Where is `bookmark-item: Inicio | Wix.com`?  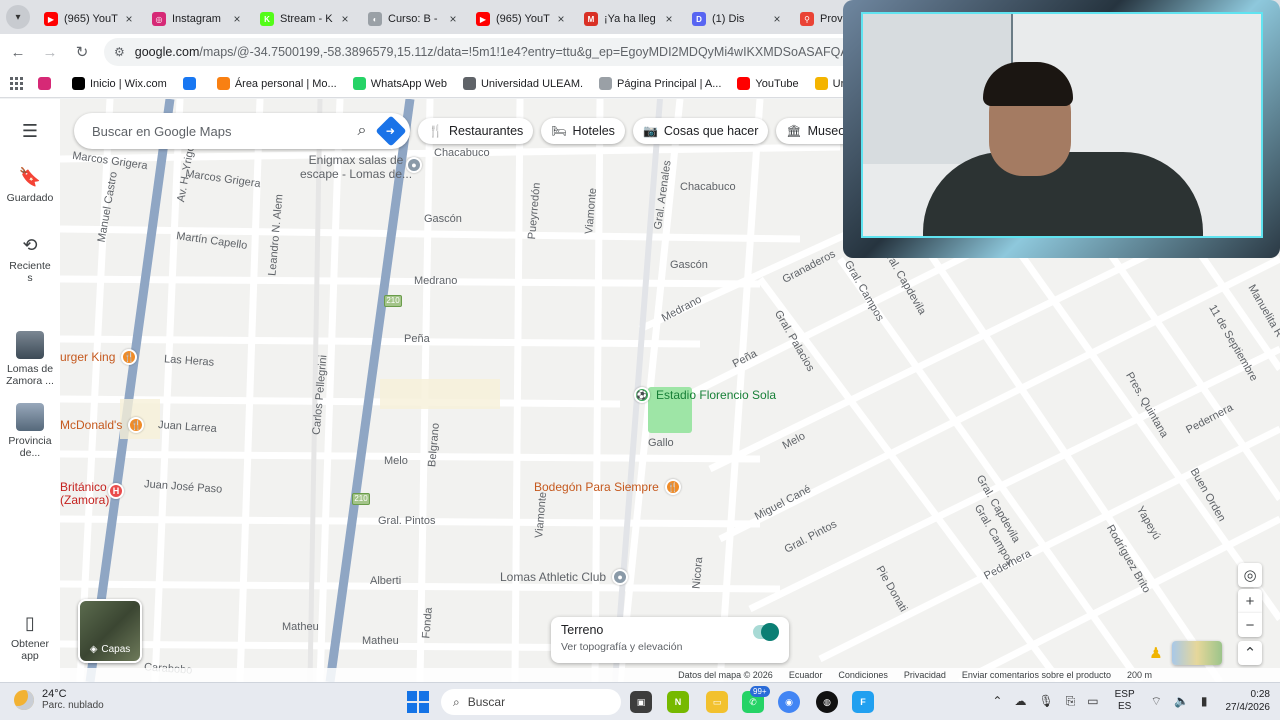 bookmark-item: Inicio | Wix.com is located at coordinates (119, 83).